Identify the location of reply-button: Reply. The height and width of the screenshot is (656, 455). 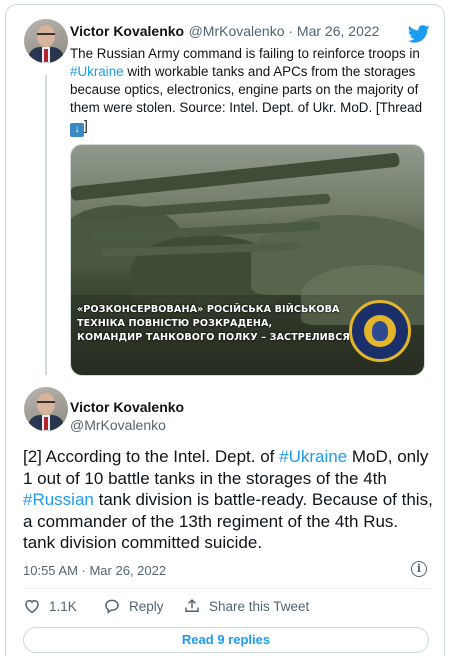
(133, 606).